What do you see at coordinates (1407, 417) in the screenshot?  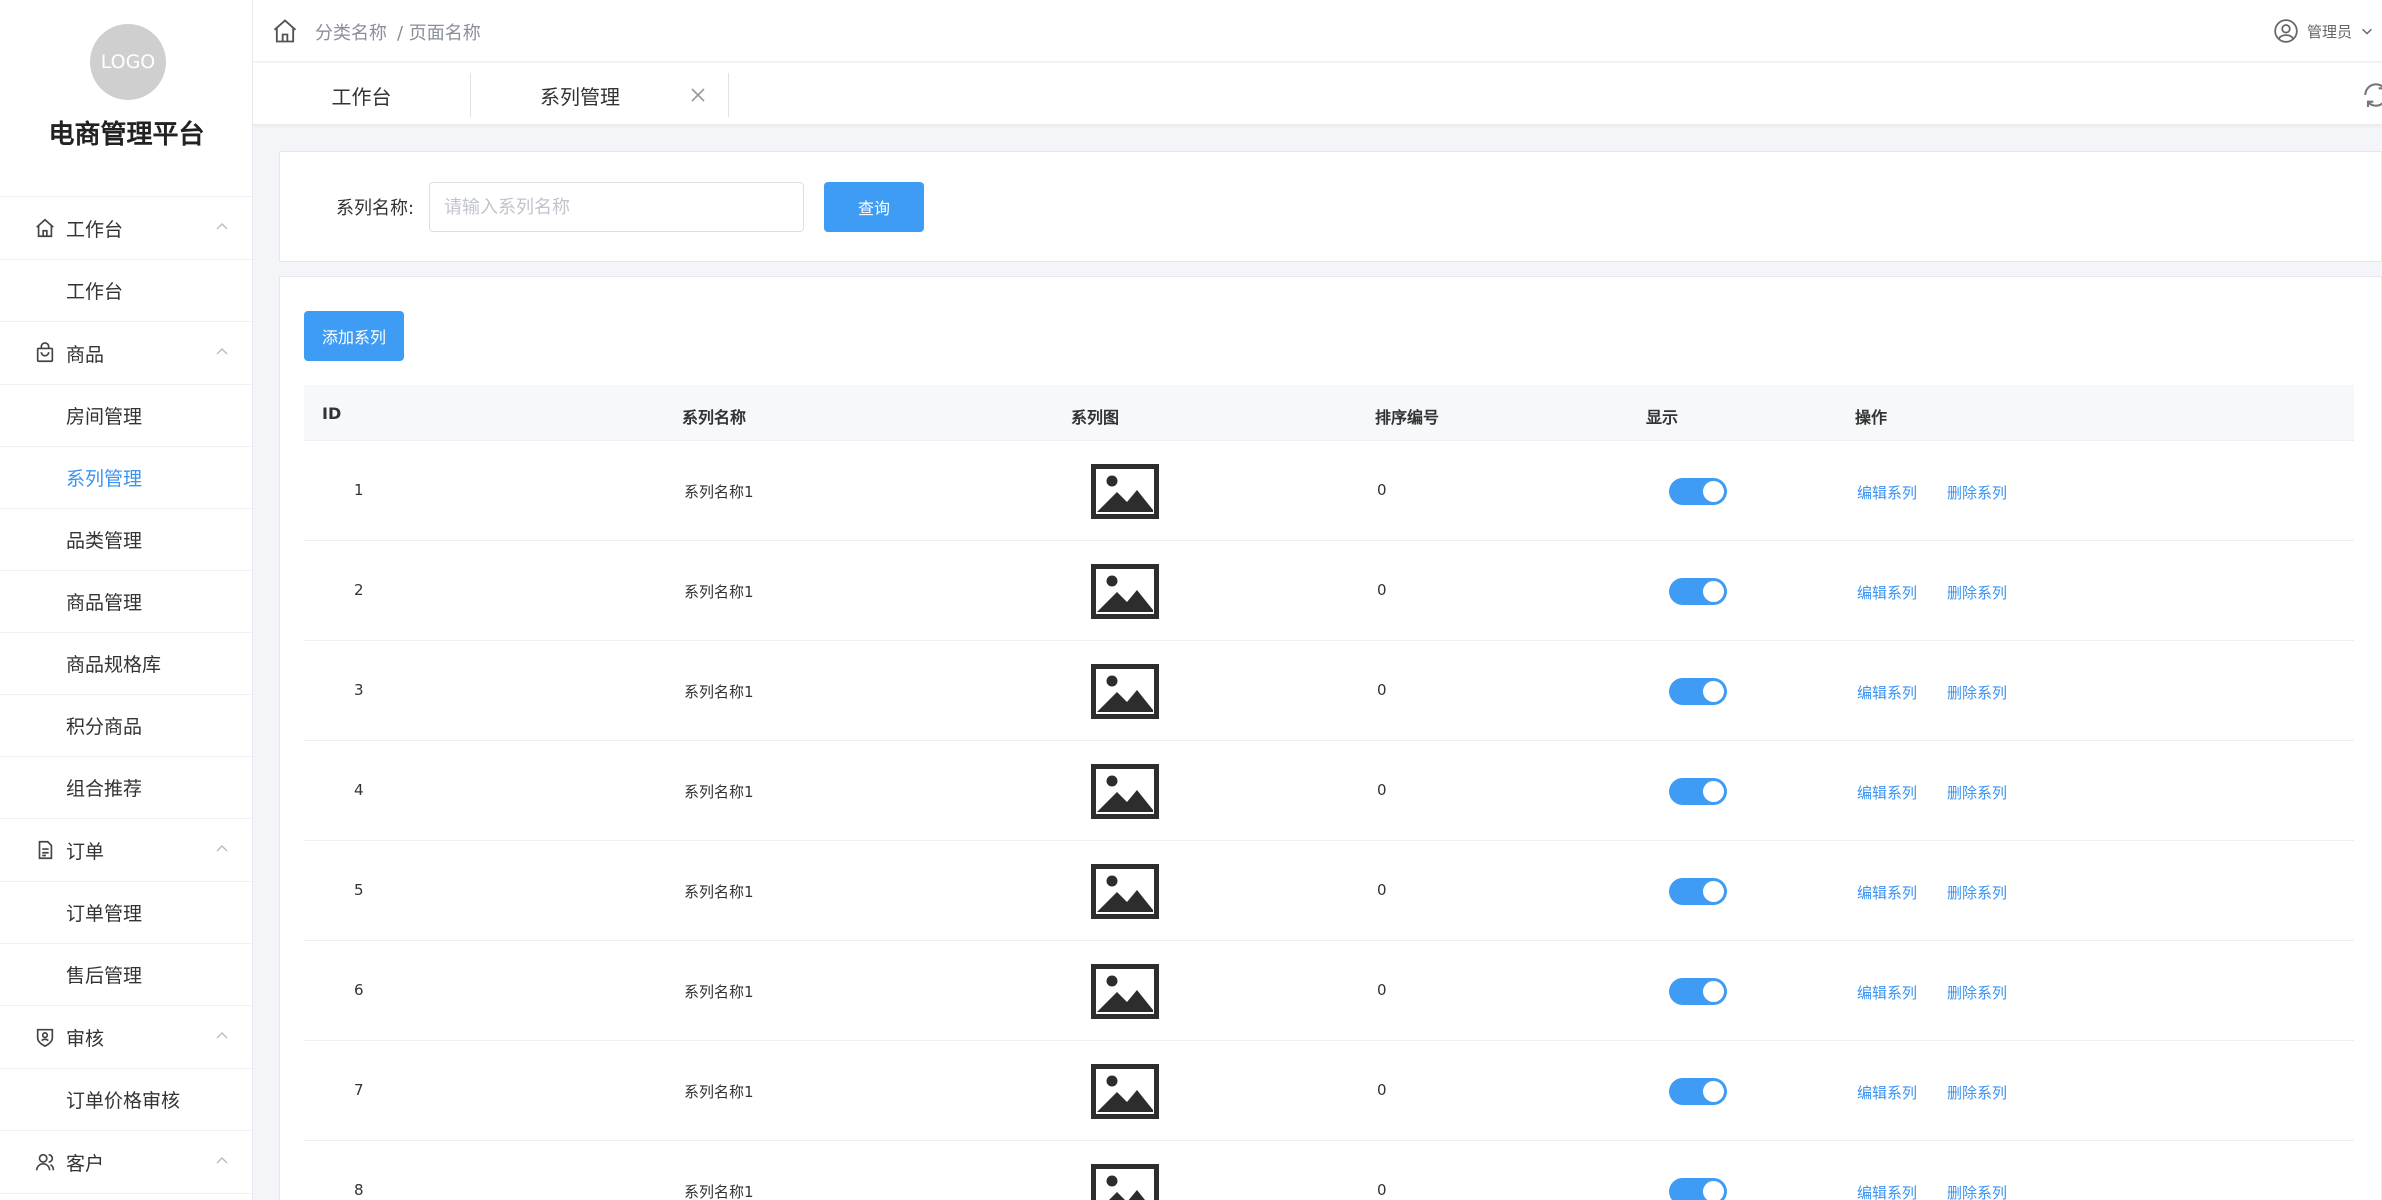 I see `col-sort: 排序编号` at bounding box center [1407, 417].